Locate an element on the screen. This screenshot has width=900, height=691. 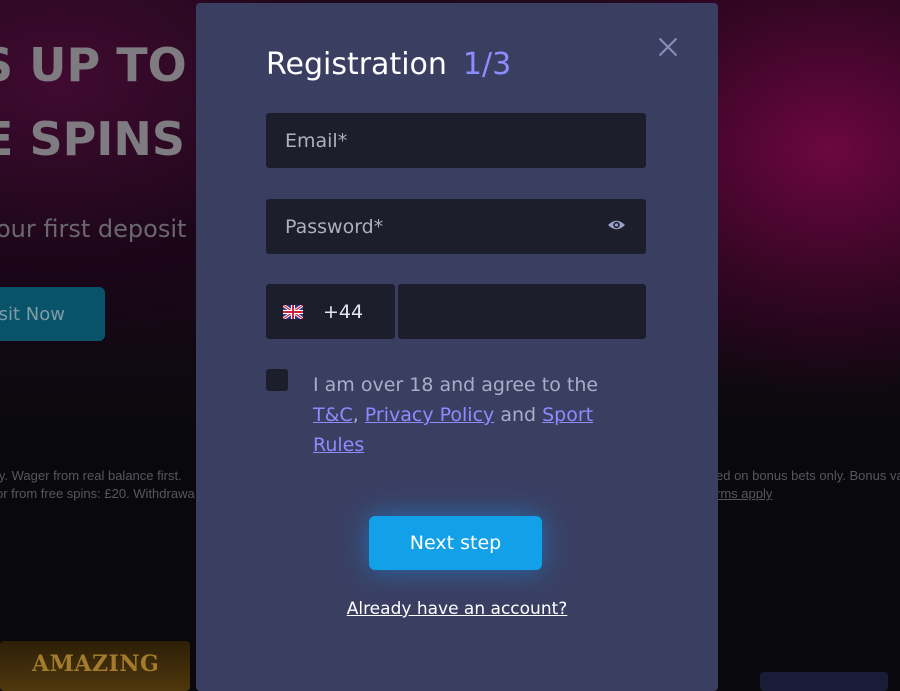
next-step-button: Next step is located at coordinates (455, 543).